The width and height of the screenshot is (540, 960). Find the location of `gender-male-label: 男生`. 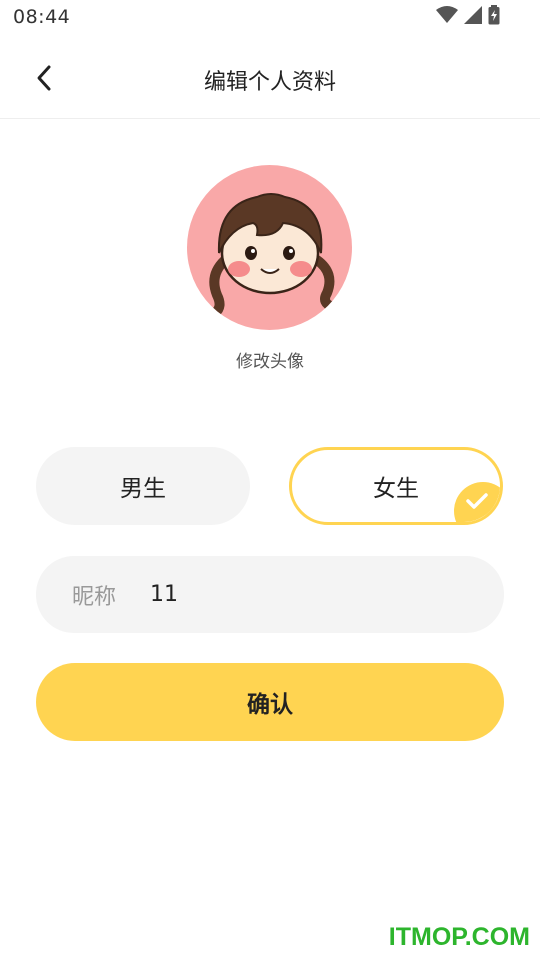

gender-male-label: 男生 is located at coordinates (143, 489).